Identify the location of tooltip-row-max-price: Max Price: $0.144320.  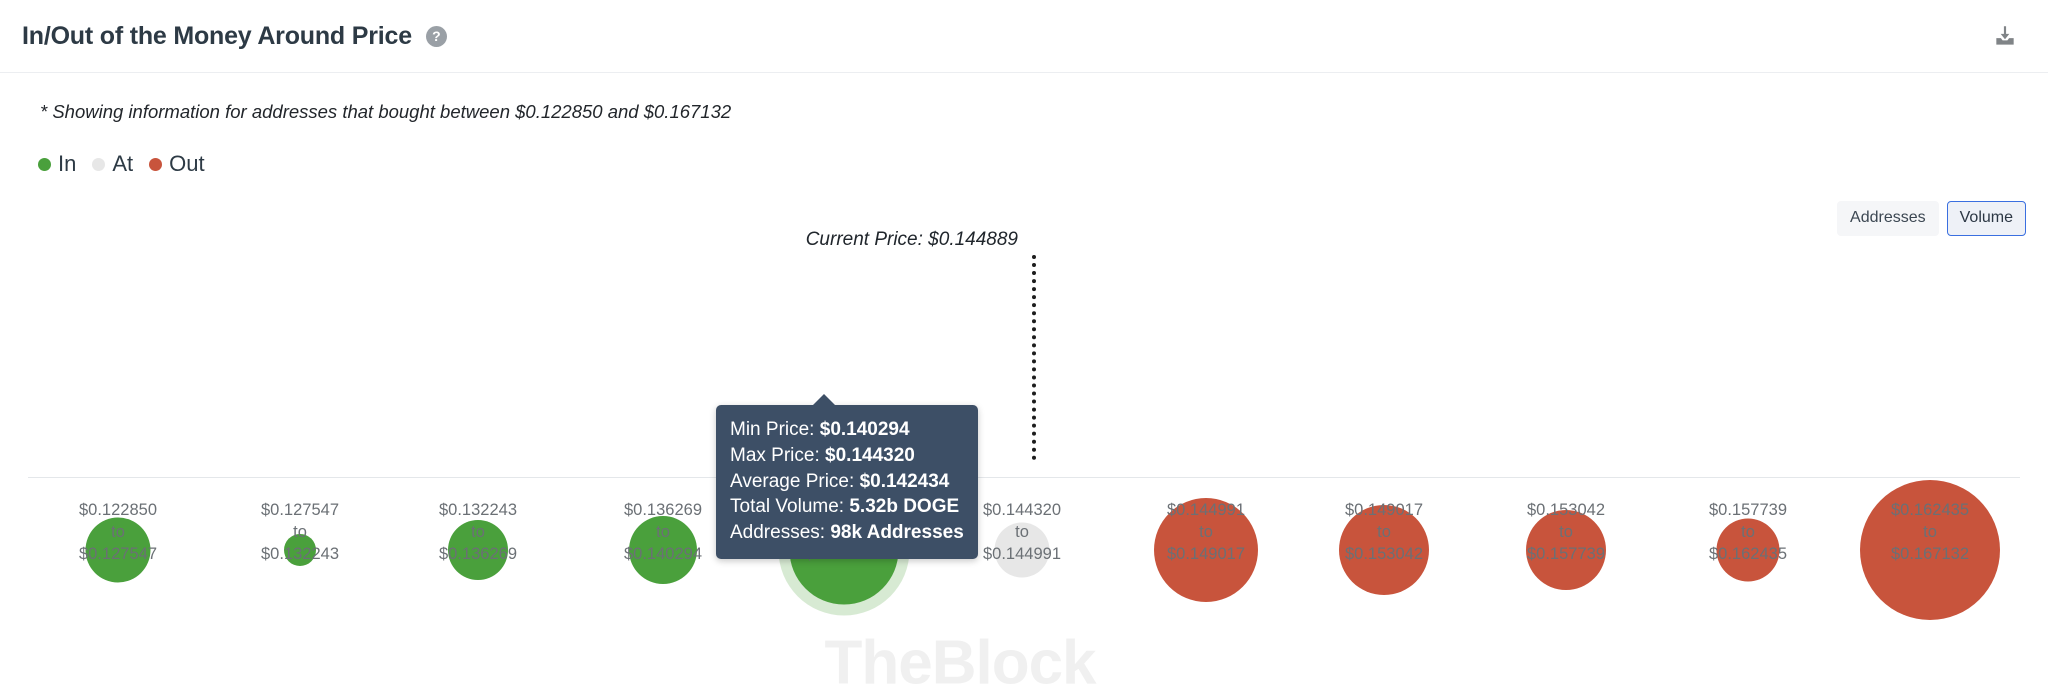
(847, 456).